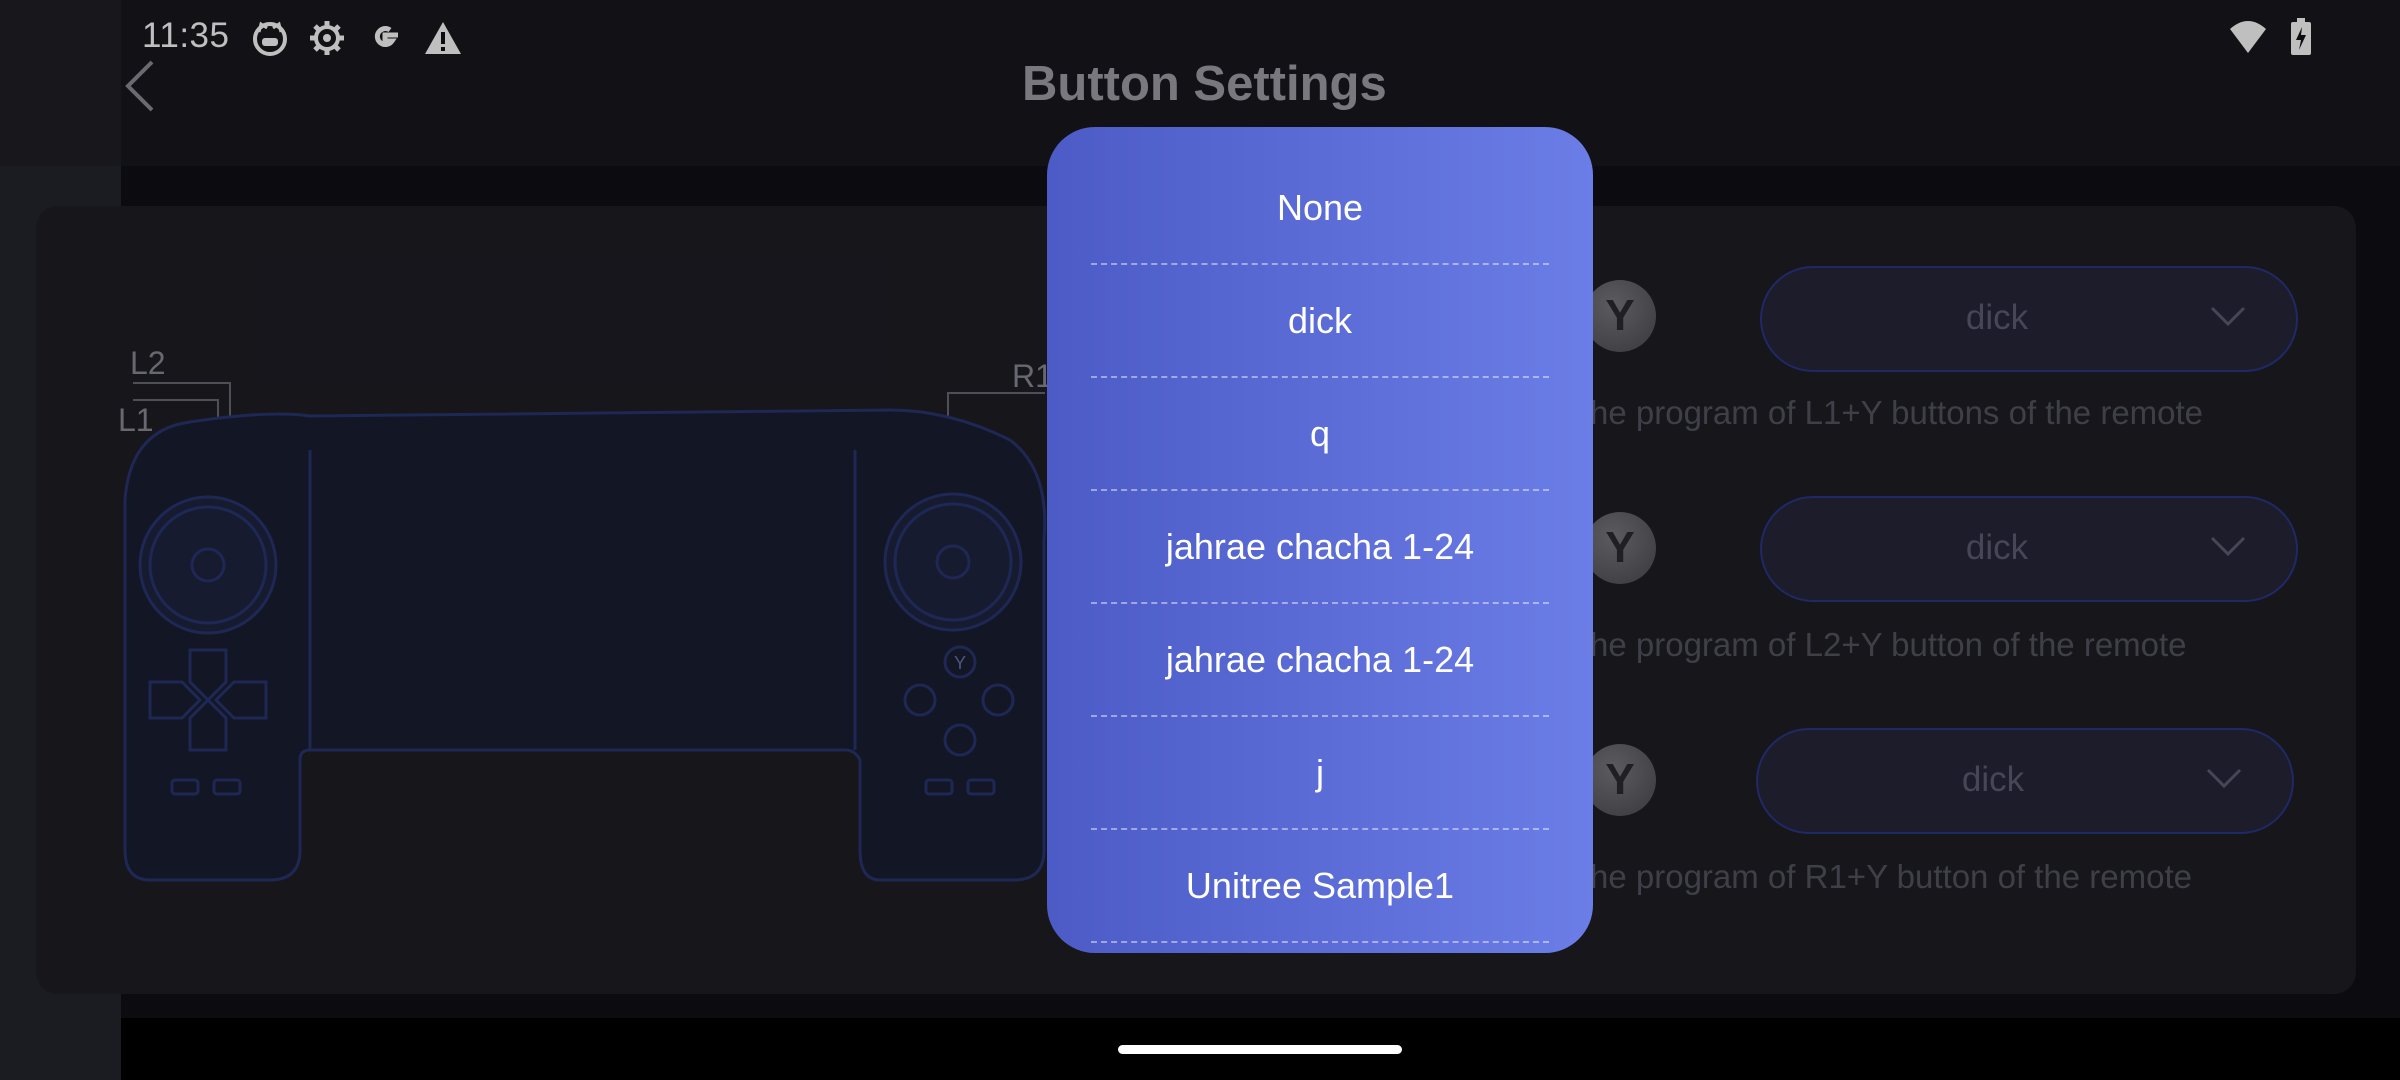 This screenshot has height=1080, width=2400. What do you see at coordinates (1260, 1049) in the screenshot?
I see `home-gesture-handle` at bounding box center [1260, 1049].